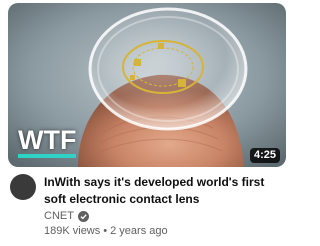 This screenshot has width=320, height=246. Describe the element at coordinates (23, 187) in the screenshot. I see `channel-avatar` at that location.